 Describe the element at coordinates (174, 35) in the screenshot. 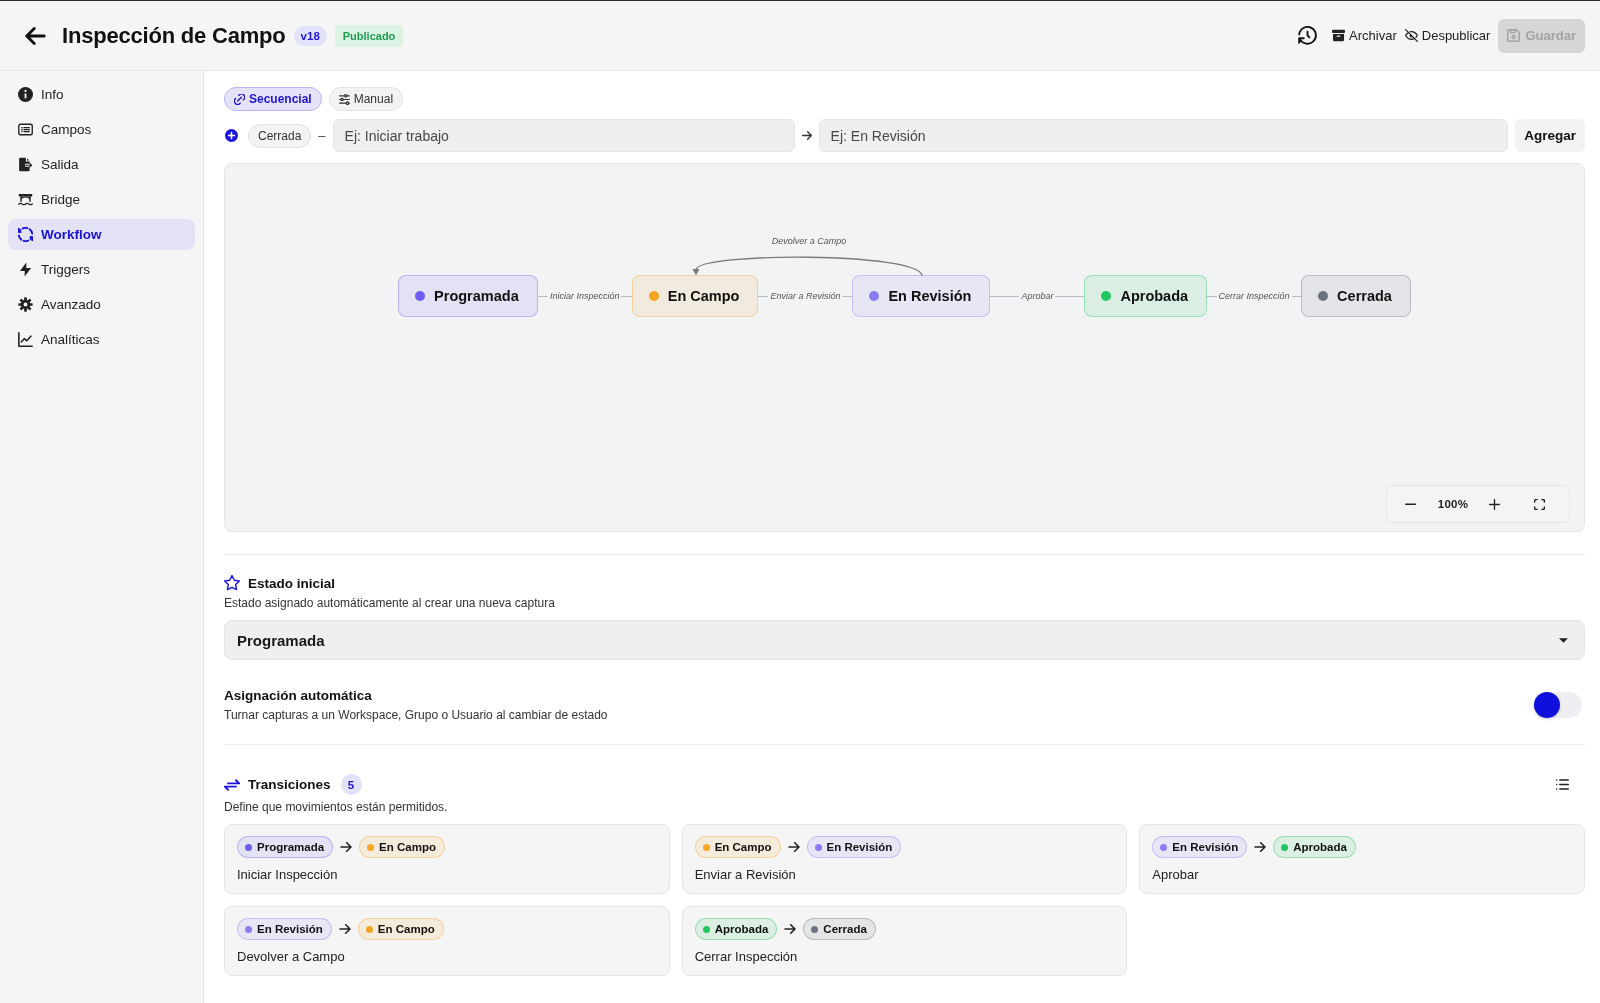

I see `page-title: Inspección de Campo` at that location.